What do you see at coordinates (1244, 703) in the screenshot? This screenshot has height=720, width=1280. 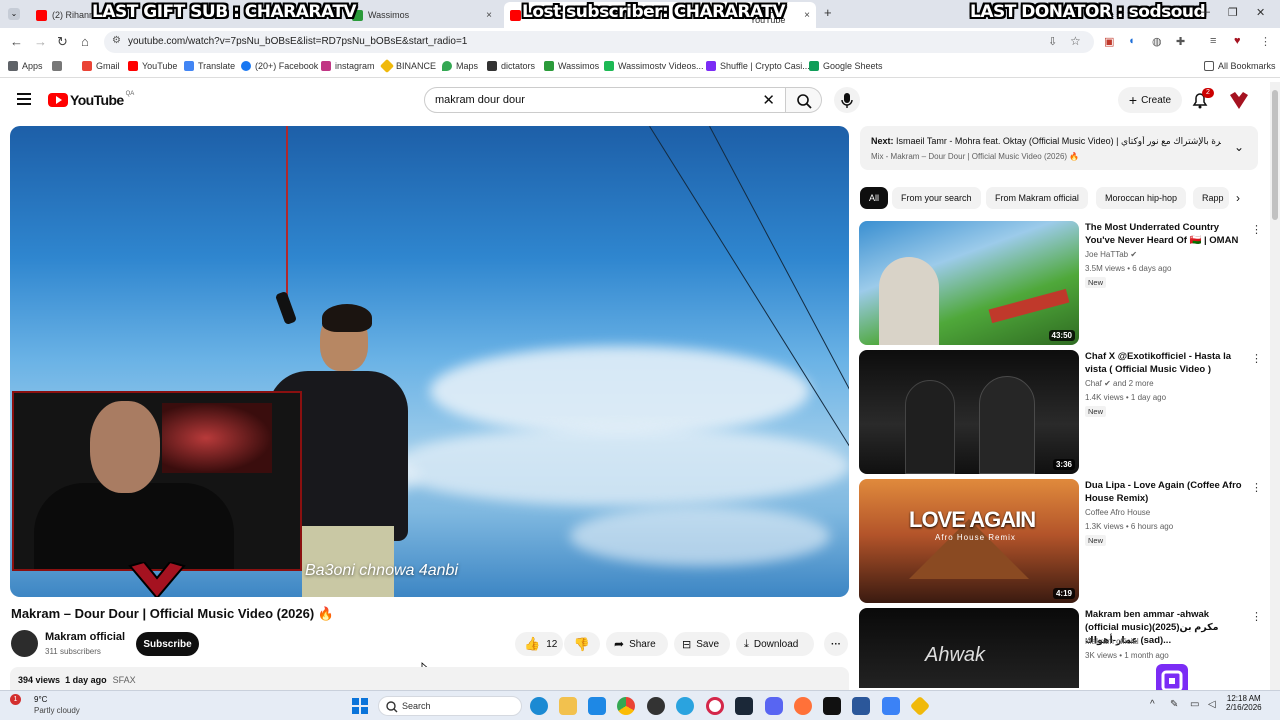 I see `taskbar-clock: 12:18 AM 2/16/2026` at bounding box center [1244, 703].